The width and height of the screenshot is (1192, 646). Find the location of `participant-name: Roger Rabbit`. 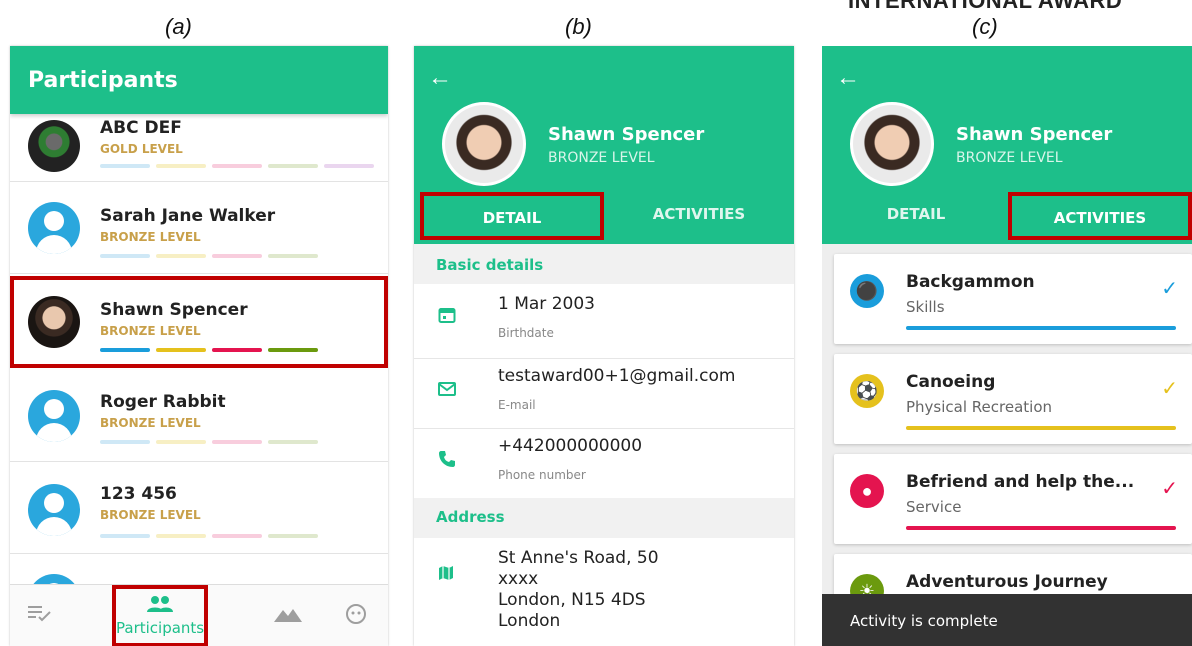

participant-name: Roger Rabbit is located at coordinates (163, 402).